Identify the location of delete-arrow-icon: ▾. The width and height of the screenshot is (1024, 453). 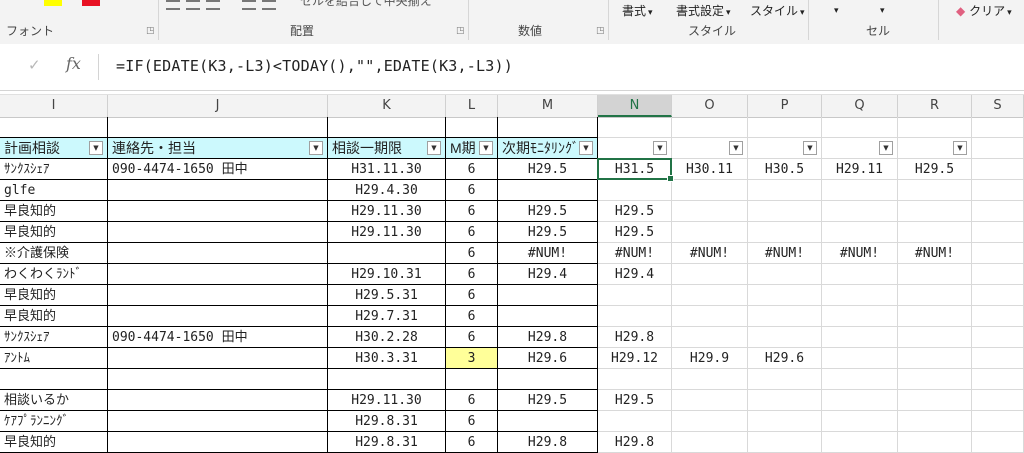
(881, 9).